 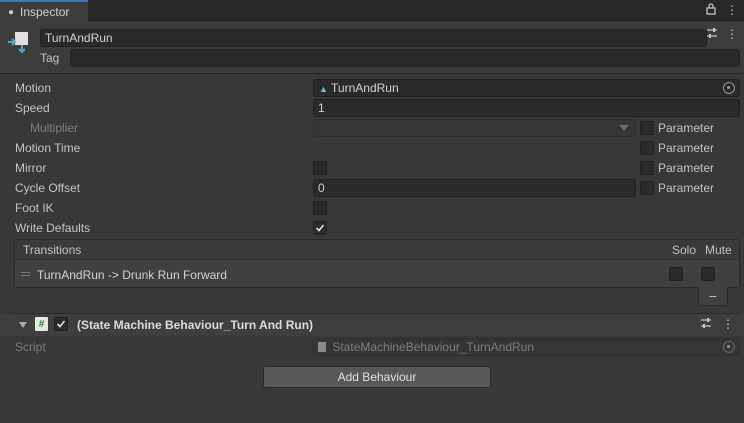 I want to click on mute-header-label: Mute, so click(x=718, y=250).